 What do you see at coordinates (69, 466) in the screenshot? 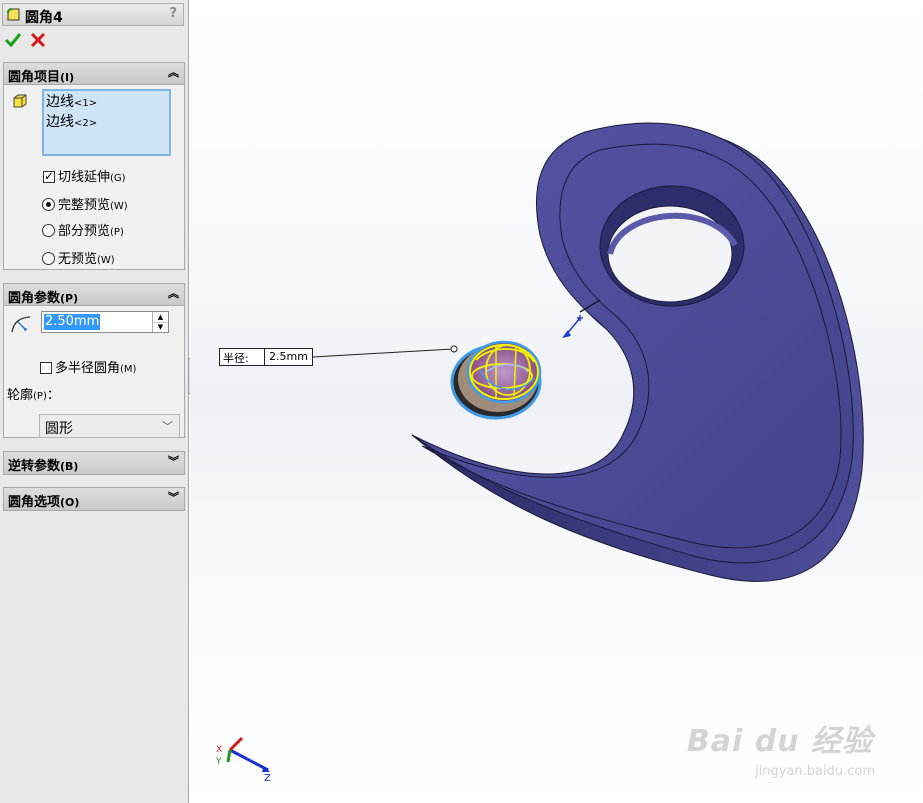
I see `reverse-params-key: (B)` at bounding box center [69, 466].